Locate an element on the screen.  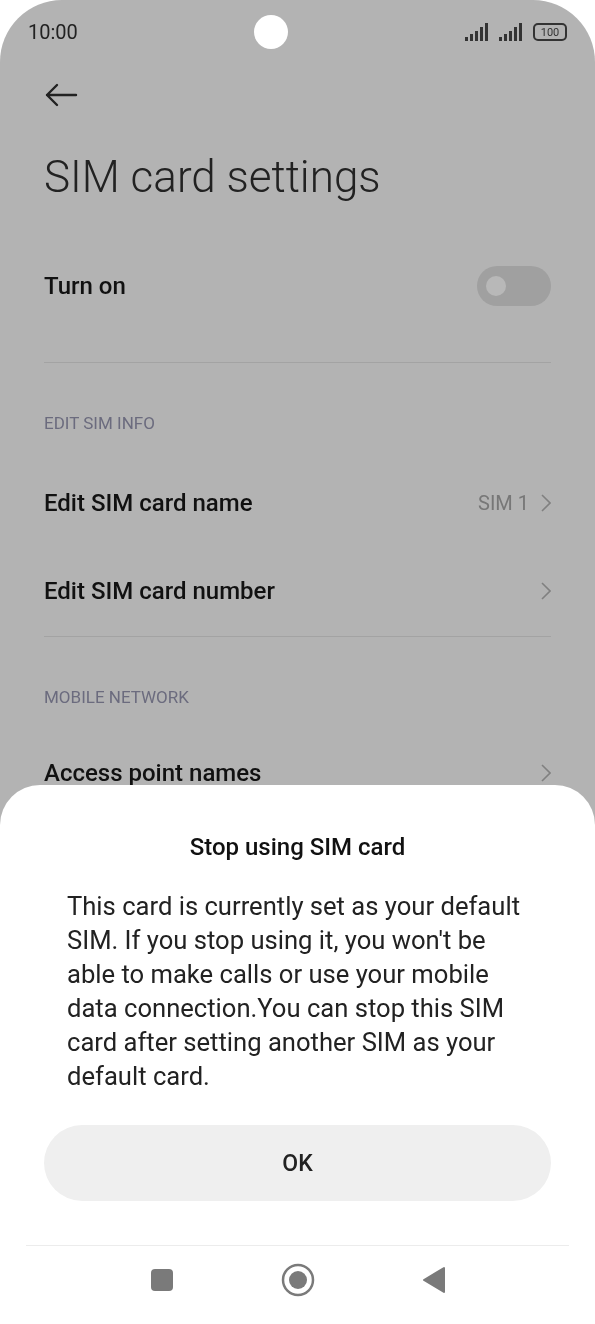
dialog-title: Stop using SIM card is located at coordinates (297, 847).